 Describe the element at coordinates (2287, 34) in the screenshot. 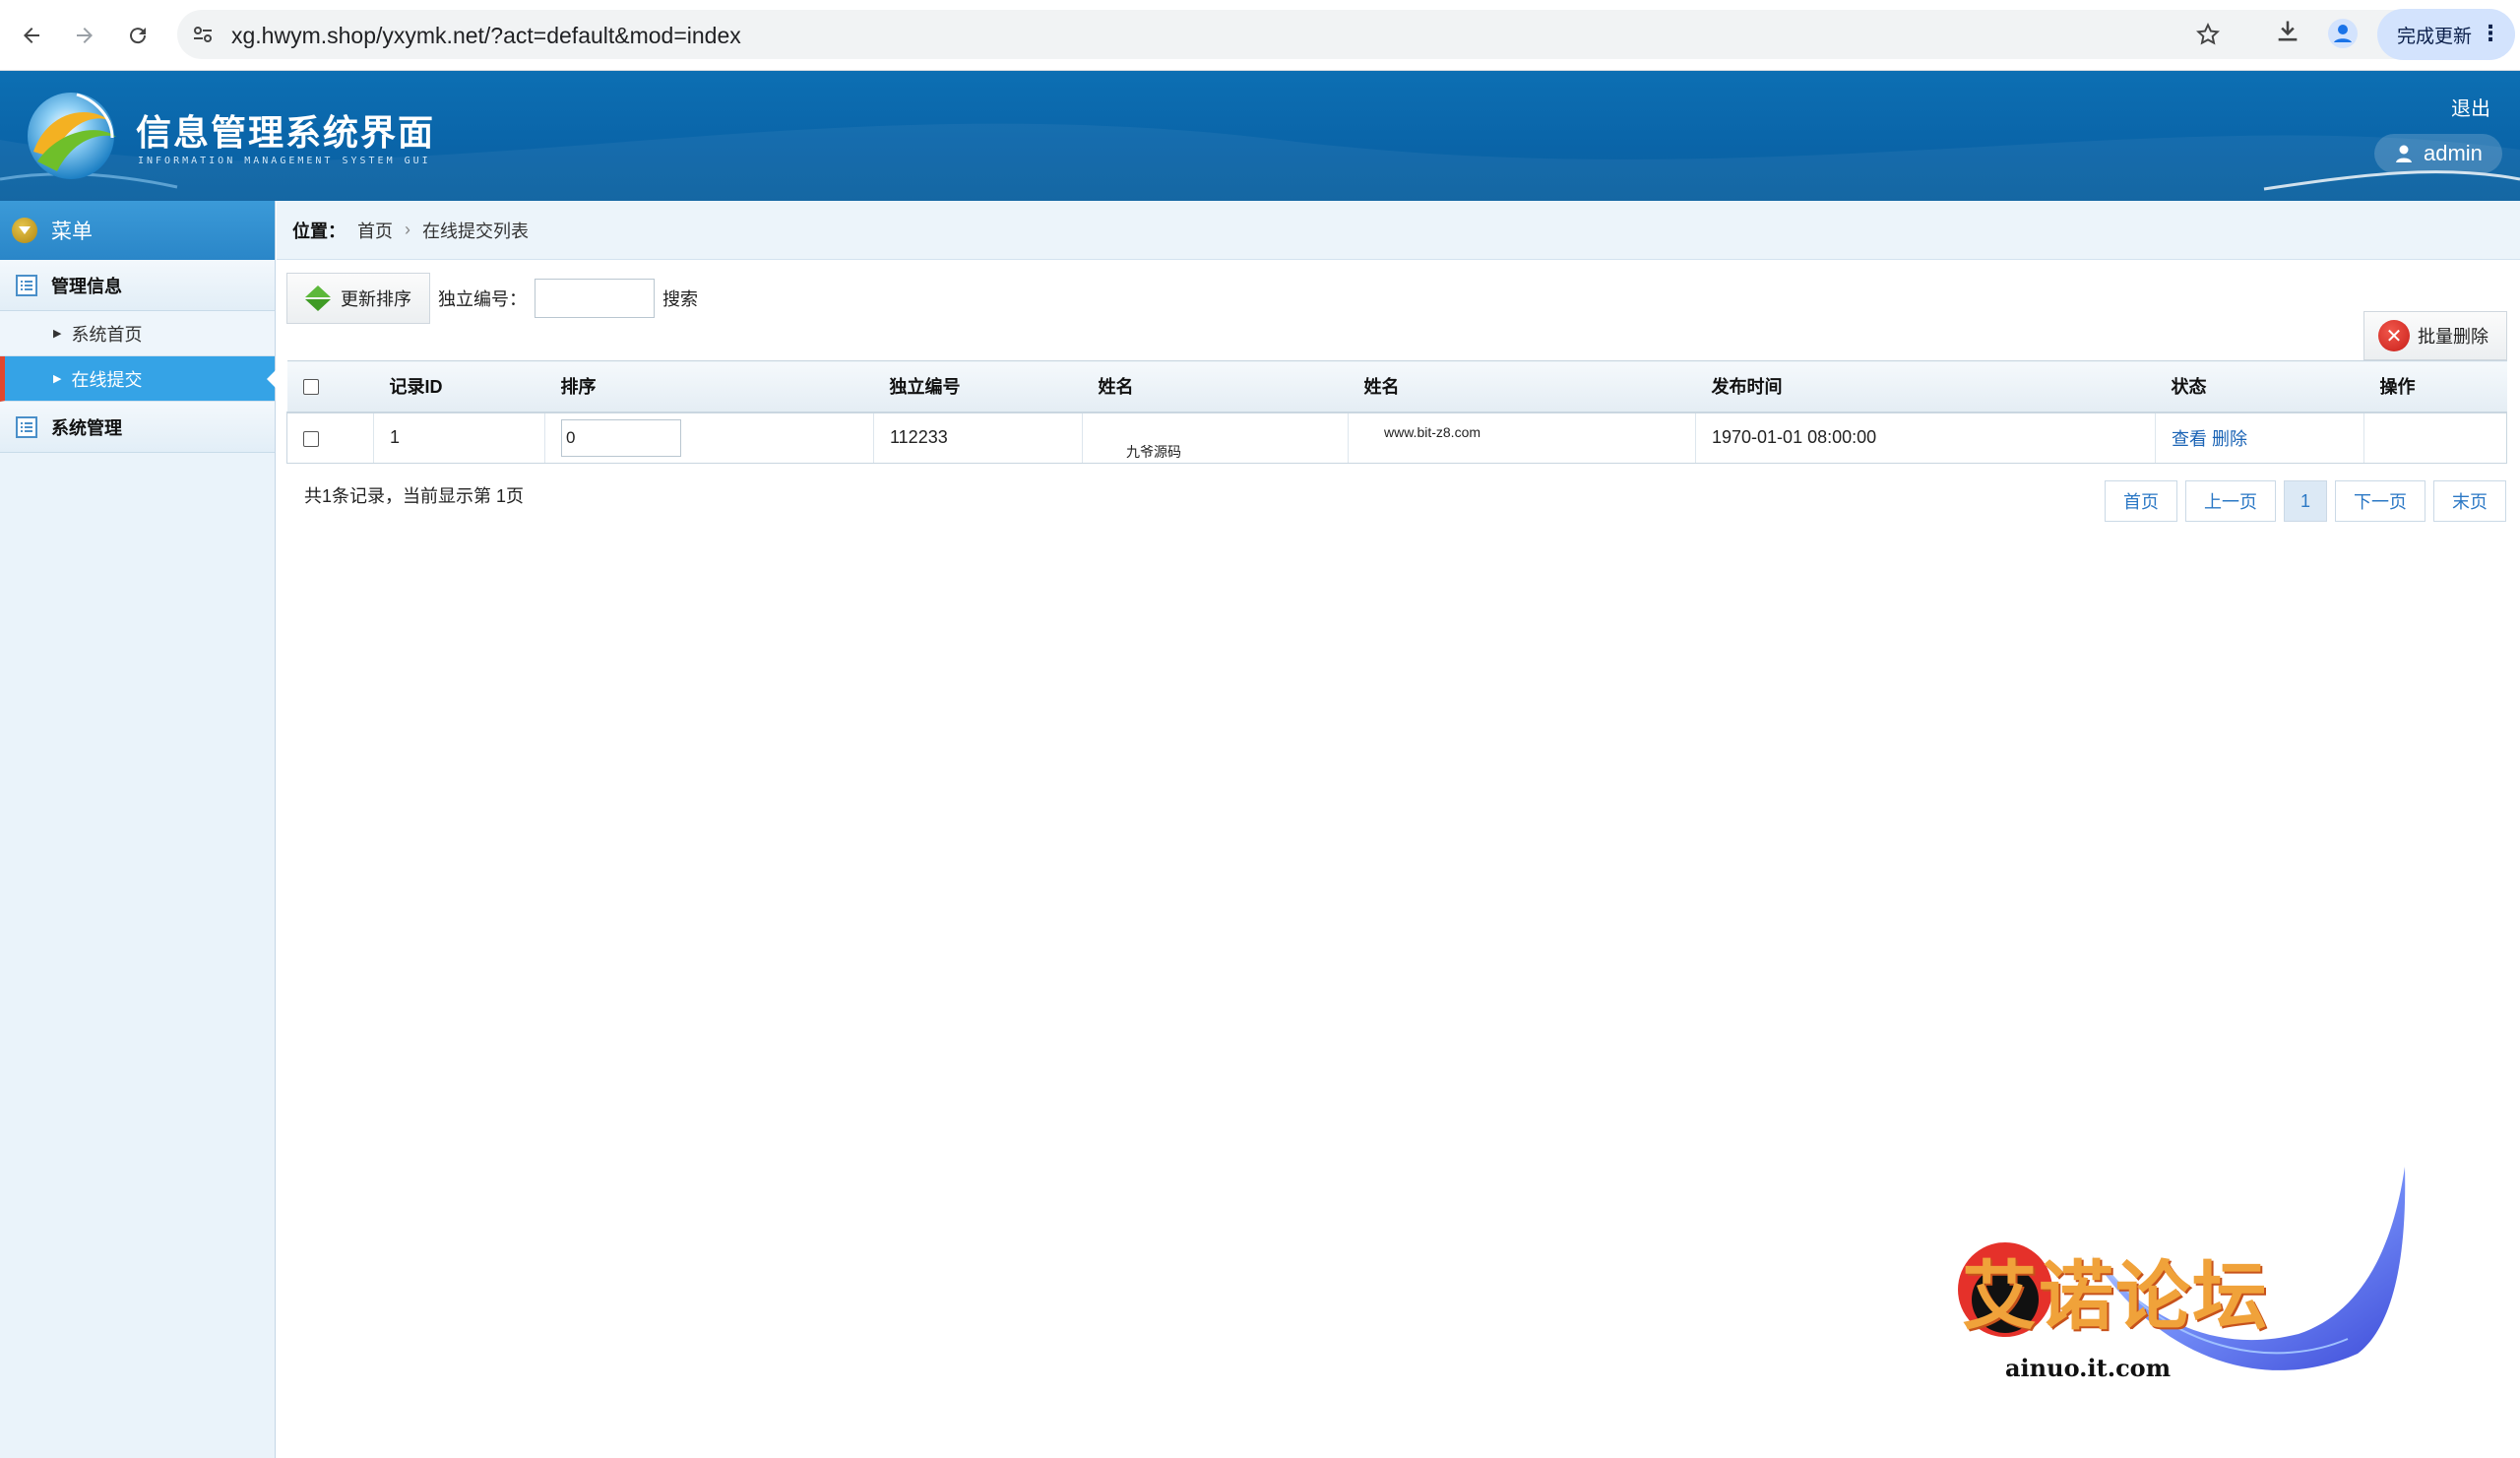

I see `download-icon` at that location.